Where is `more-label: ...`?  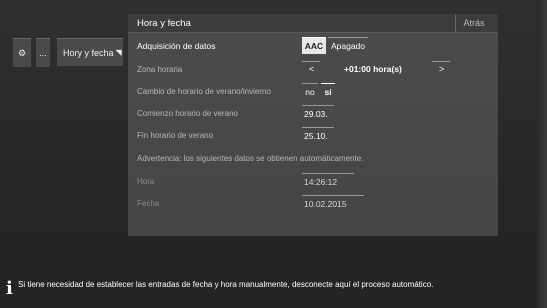
more-label: ... is located at coordinates (43, 53).